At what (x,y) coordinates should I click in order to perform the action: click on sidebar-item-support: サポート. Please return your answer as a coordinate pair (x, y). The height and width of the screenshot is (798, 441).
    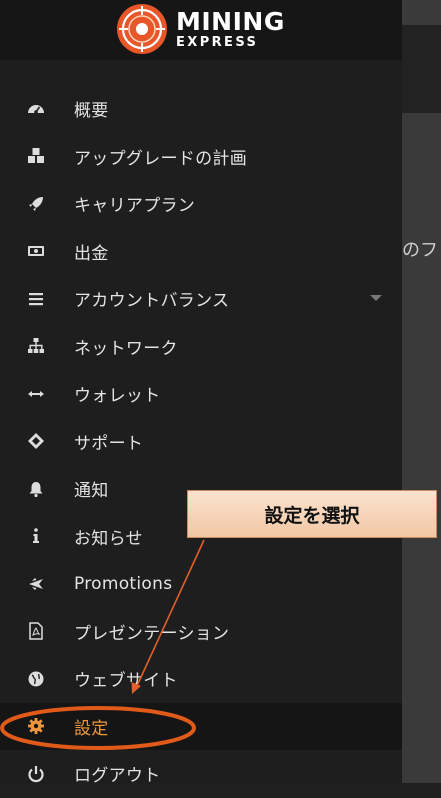
    Looking at the image, I should click on (201, 442).